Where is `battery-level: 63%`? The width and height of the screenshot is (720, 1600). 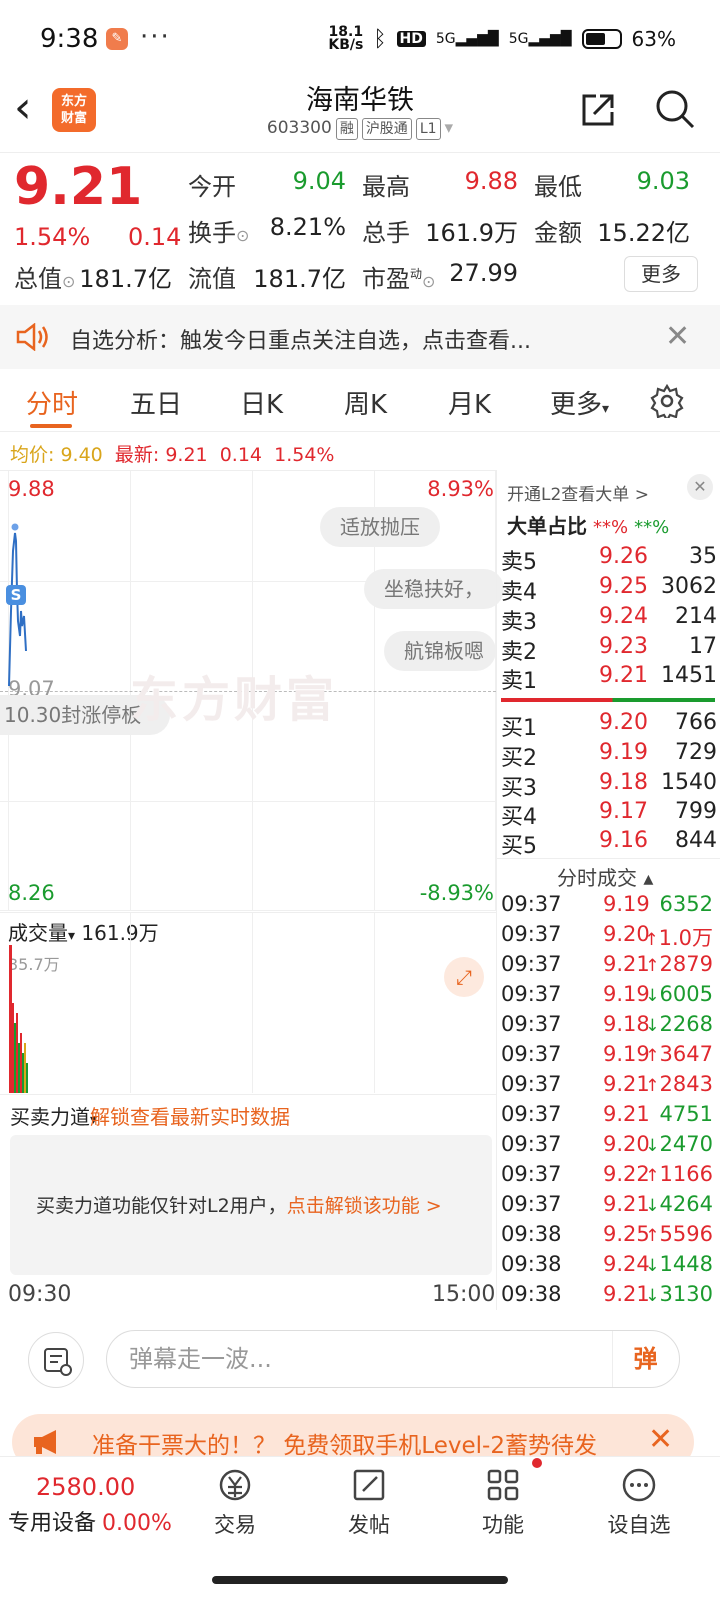 battery-level: 63% is located at coordinates (653, 39).